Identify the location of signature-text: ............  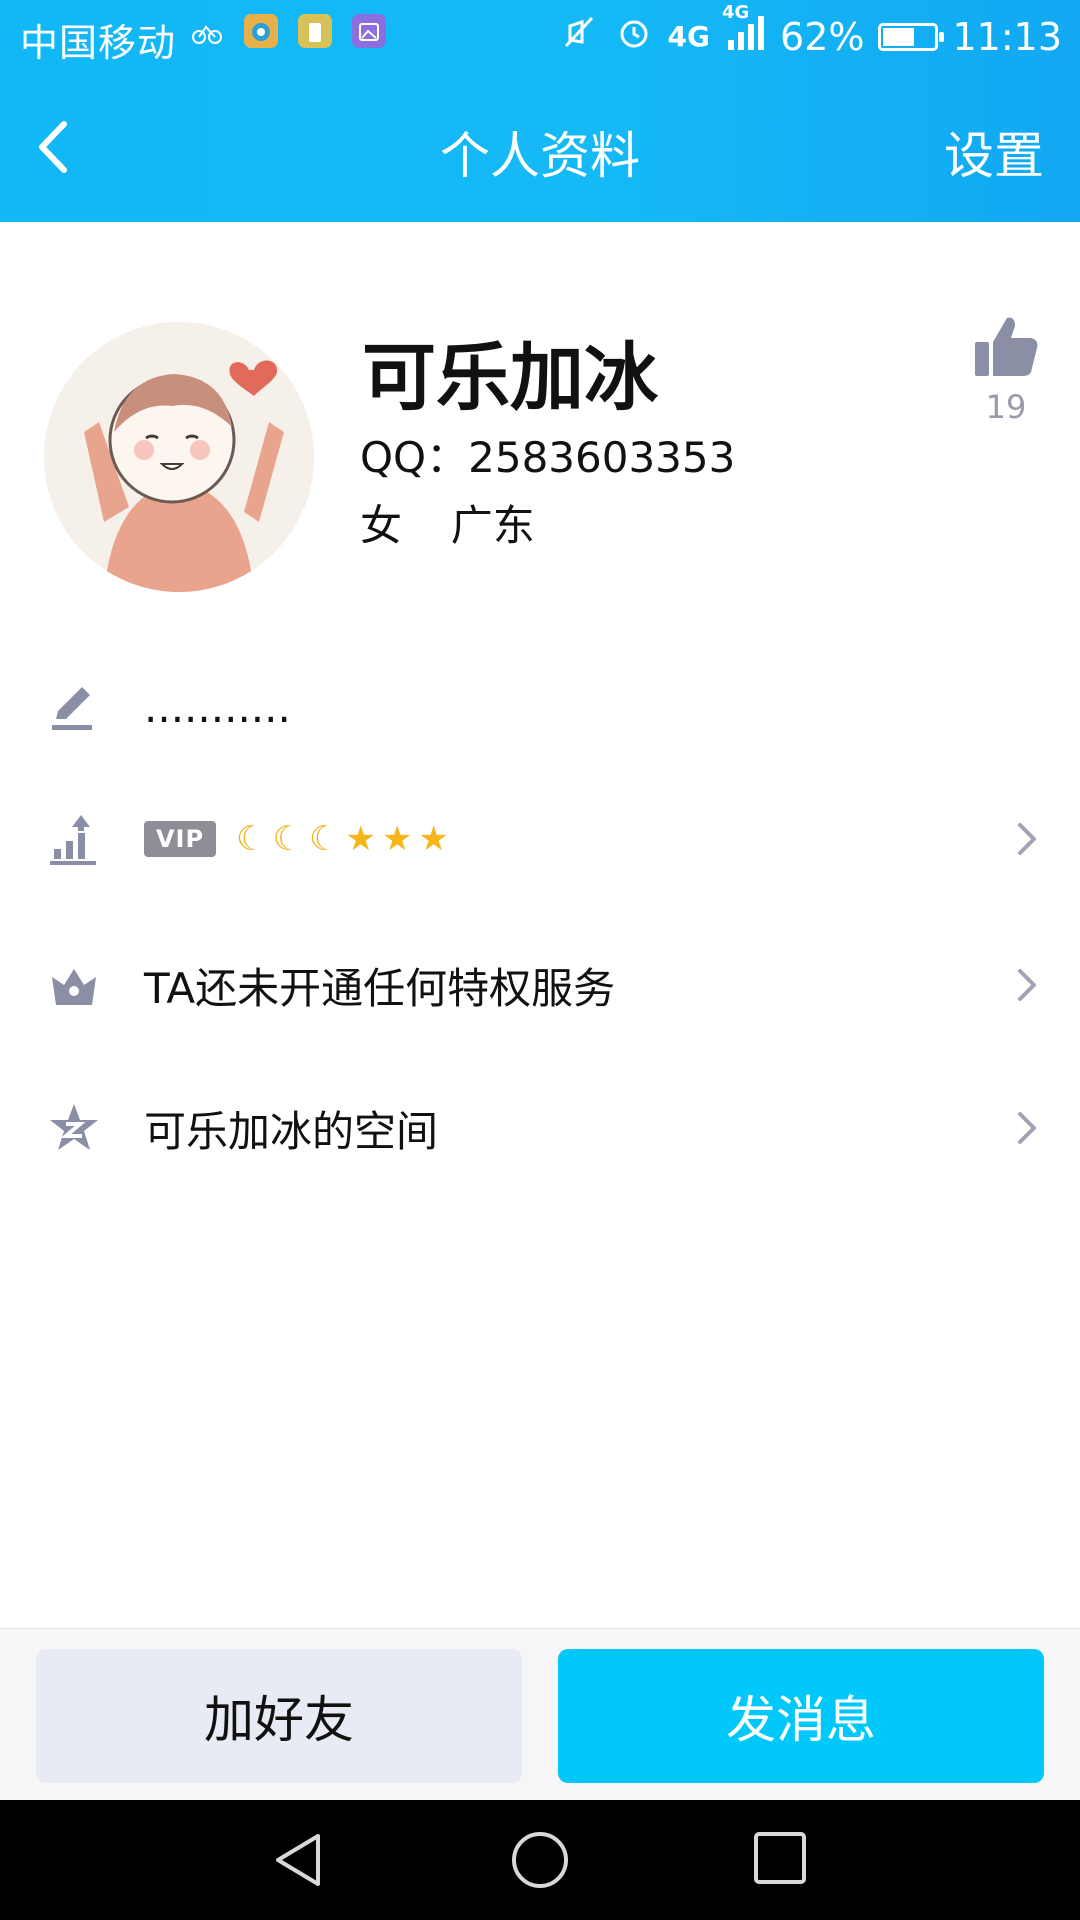
(217, 707).